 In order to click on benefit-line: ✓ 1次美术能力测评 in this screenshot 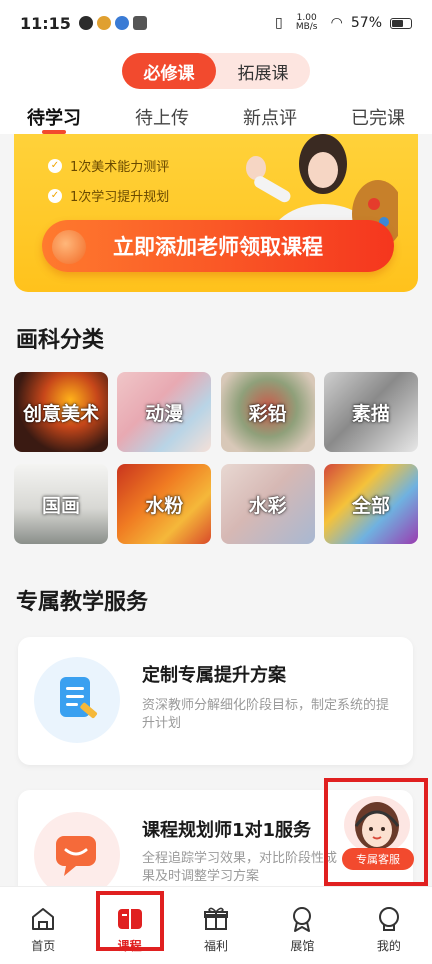, I will do `click(108, 165)`.